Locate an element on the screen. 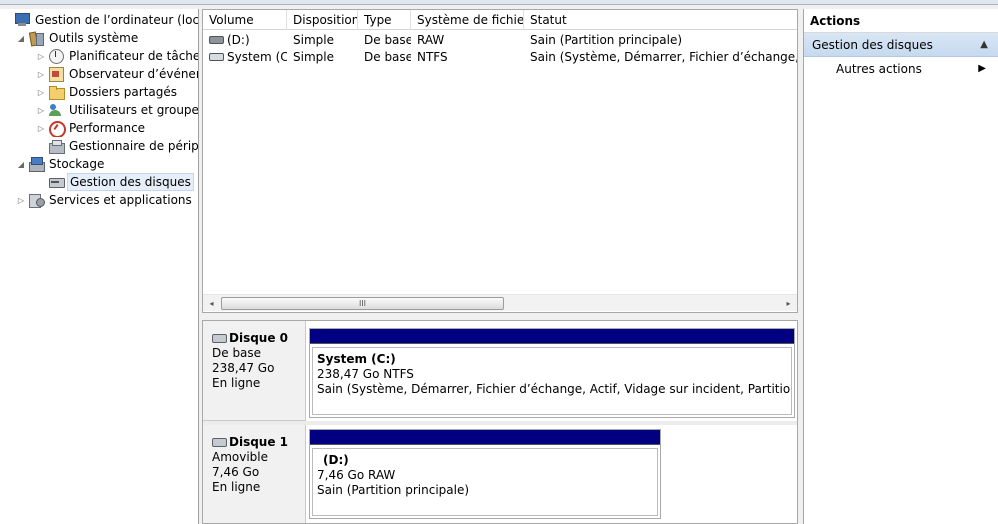 This screenshot has height=524, width=998. tree-item-label: Performance is located at coordinates (107, 128).